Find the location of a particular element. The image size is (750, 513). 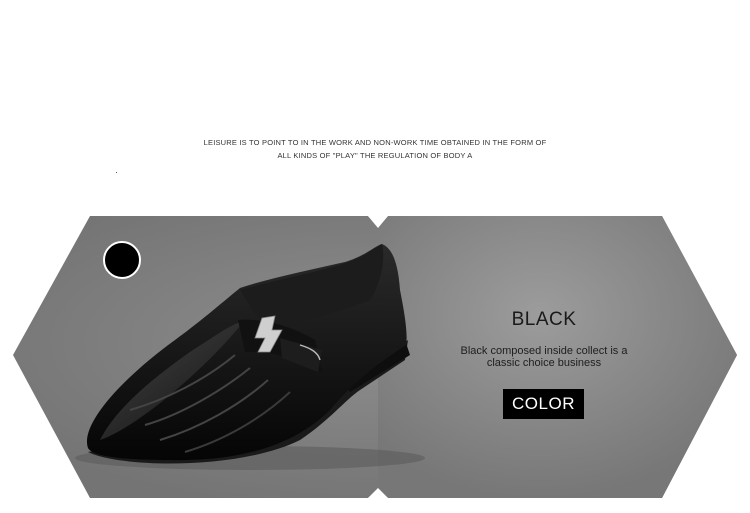

color-name: BLACK is located at coordinates (544, 319).